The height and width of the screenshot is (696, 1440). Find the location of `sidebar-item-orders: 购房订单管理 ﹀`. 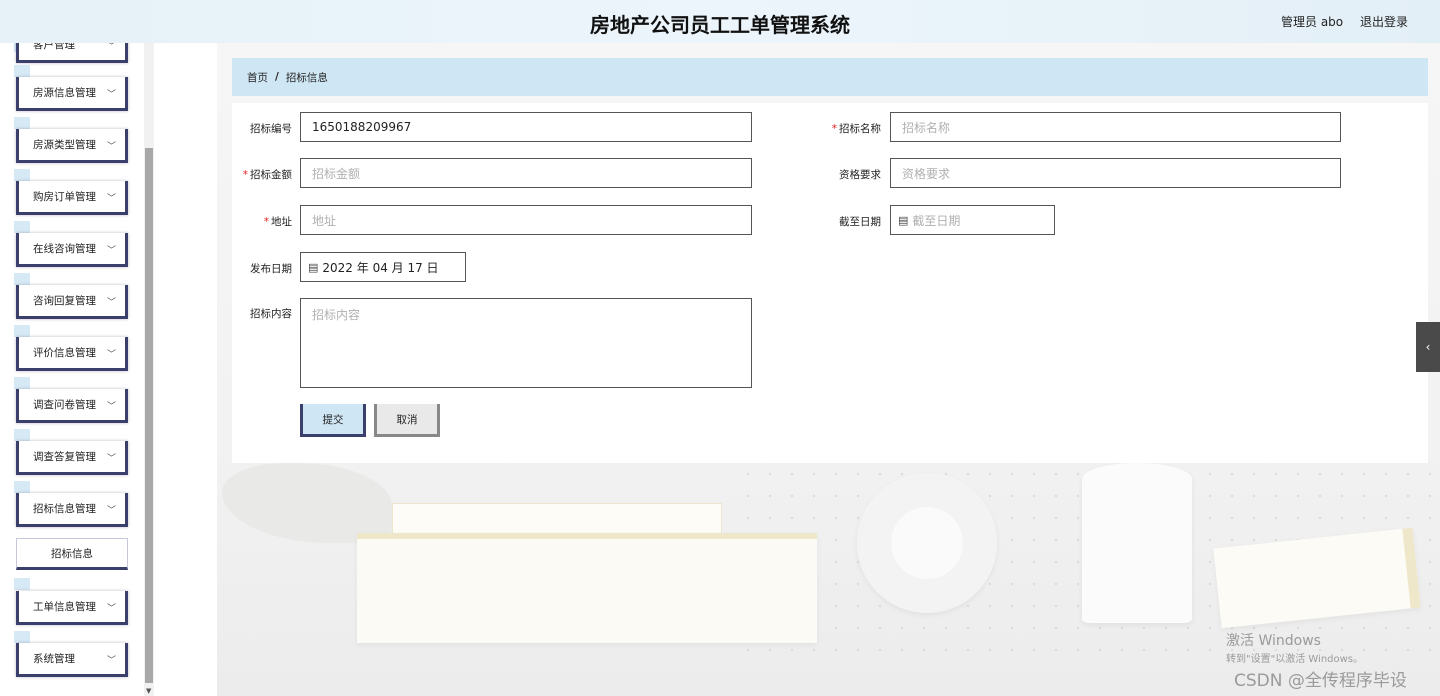

sidebar-item-orders: 购房订单管理 ﹀ is located at coordinates (72, 198).